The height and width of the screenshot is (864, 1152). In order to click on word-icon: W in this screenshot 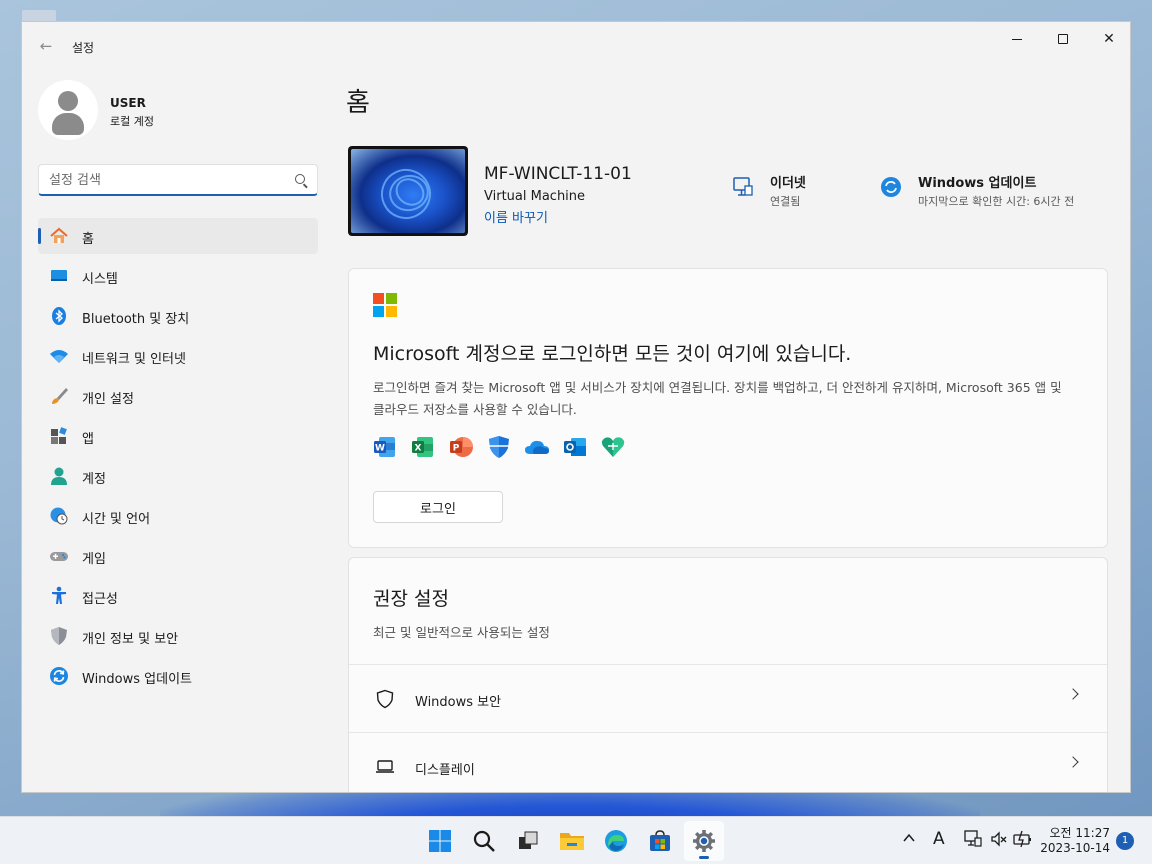, I will do `click(384, 447)`.